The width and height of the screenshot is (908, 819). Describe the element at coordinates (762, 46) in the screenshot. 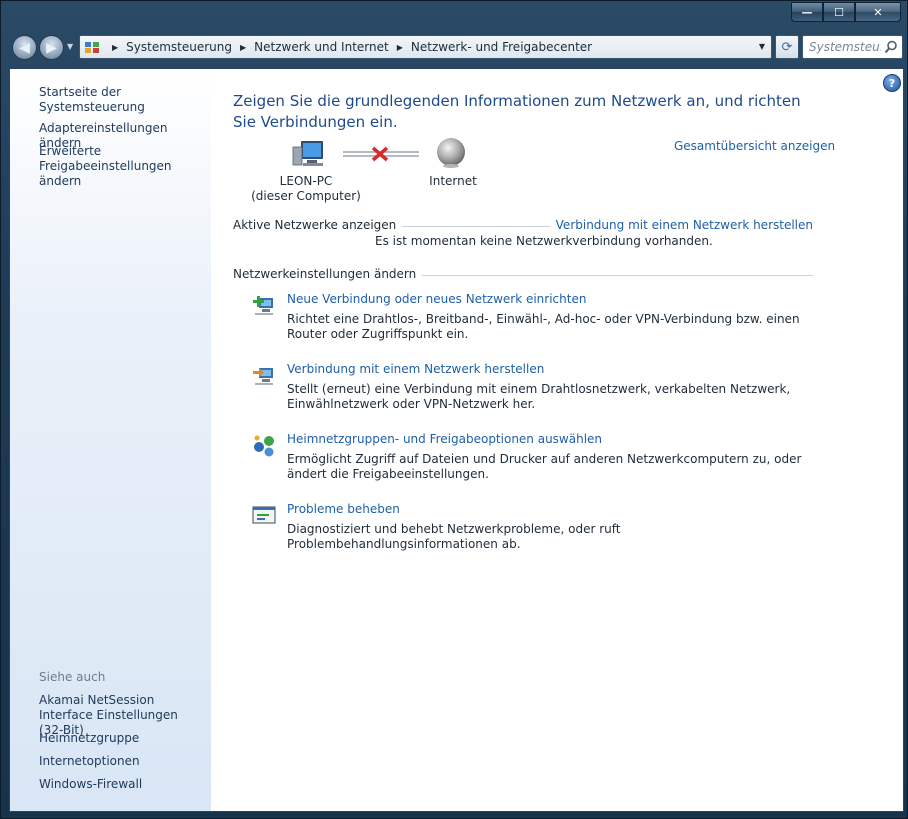

I see `address-dropdown-icon: ▼` at that location.